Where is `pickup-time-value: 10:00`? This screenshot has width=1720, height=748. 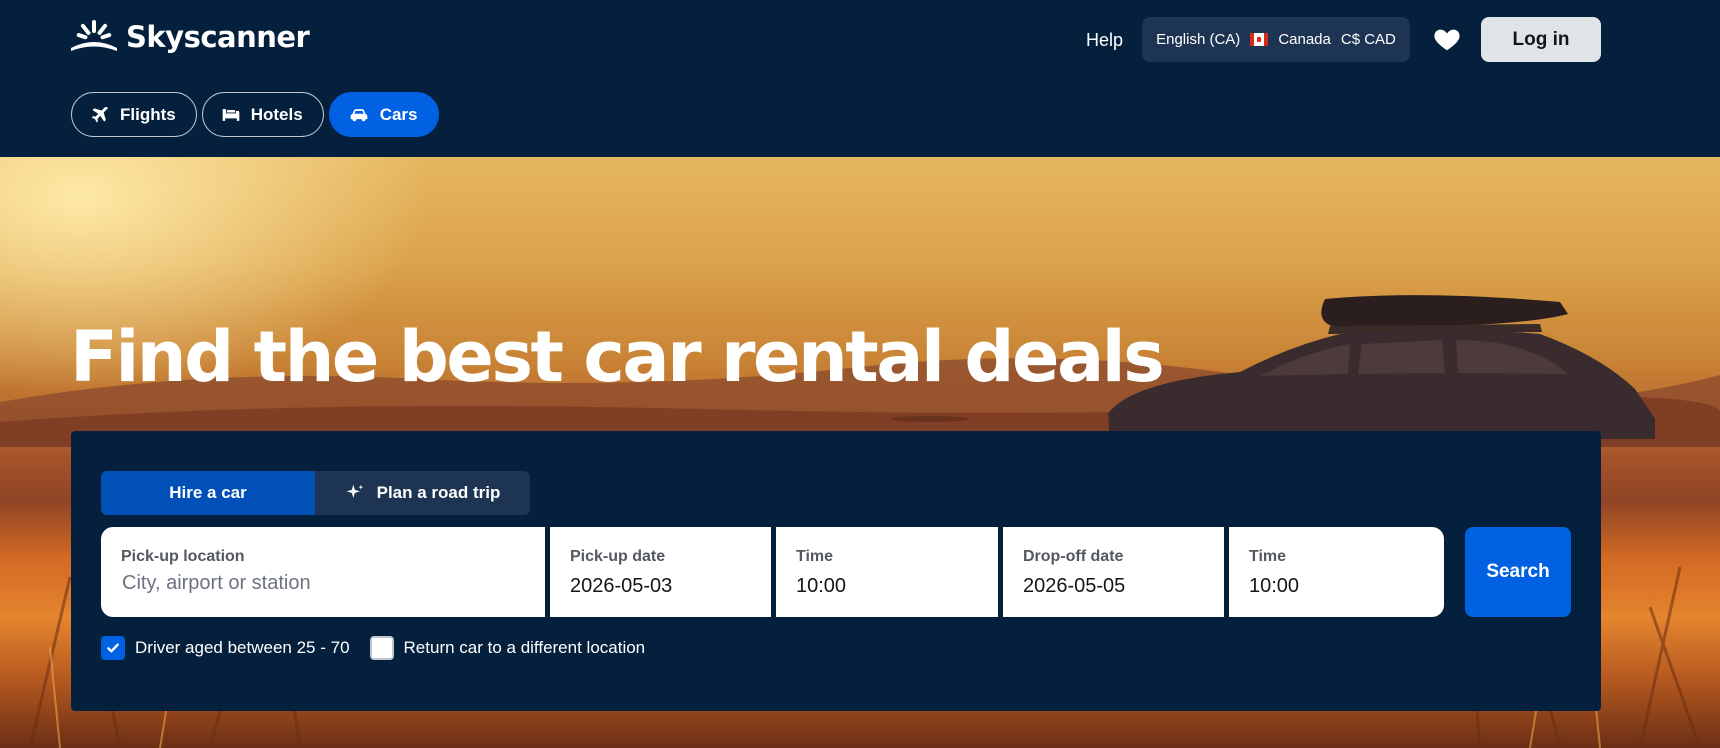 pickup-time-value: 10:00 is located at coordinates (821, 586).